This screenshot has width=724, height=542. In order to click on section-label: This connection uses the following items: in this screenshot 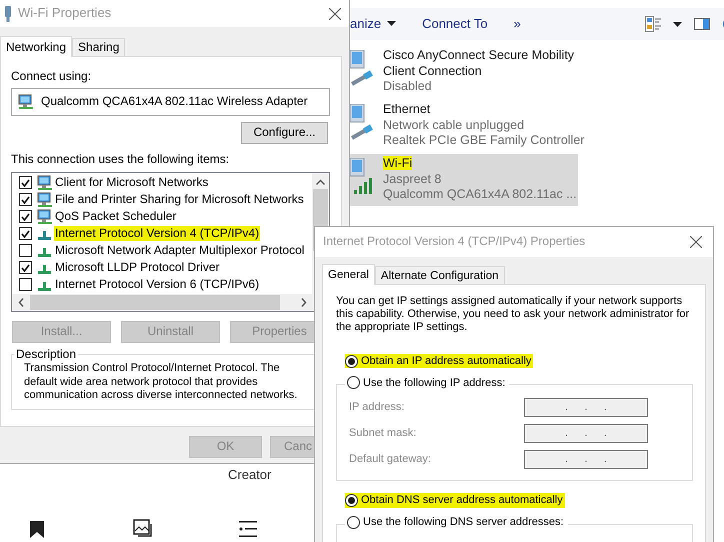, I will do `click(120, 160)`.